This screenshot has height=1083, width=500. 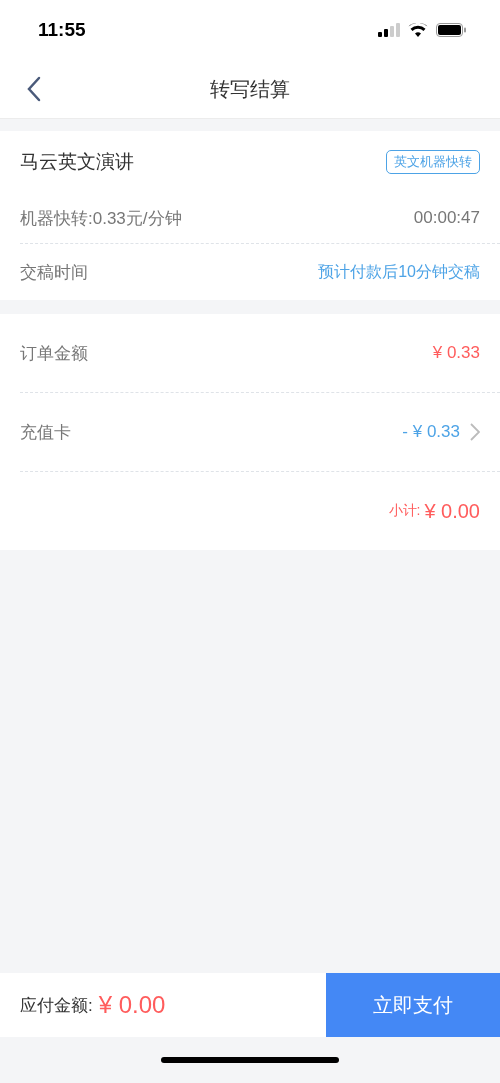 What do you see at coordinates (433, 162) in the screenshot?
I see `service-tag: 英文机器快转` at bounding box center [433, 162].